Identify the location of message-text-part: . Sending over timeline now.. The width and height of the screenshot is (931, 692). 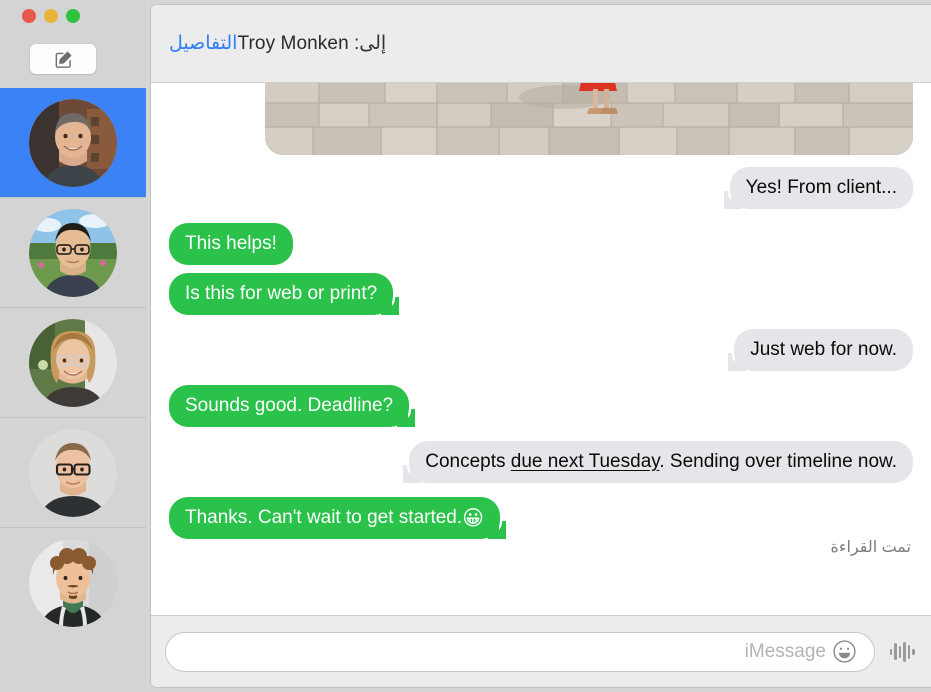
(778, 461).